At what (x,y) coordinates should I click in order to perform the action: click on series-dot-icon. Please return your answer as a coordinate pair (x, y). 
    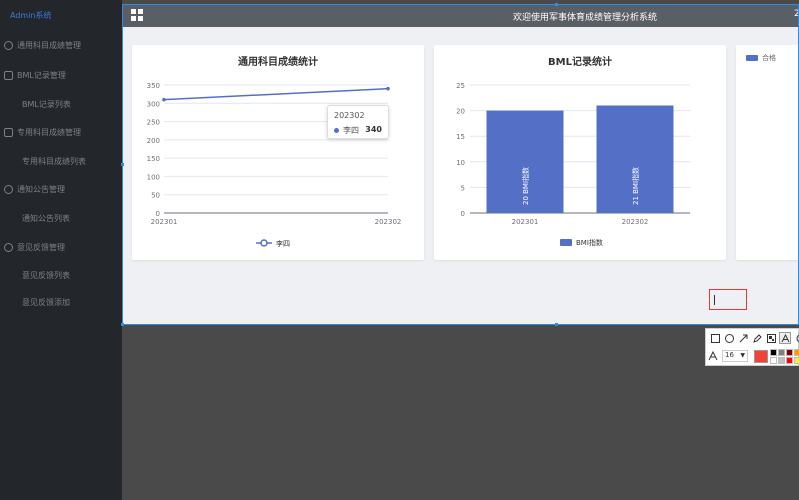
    Looking at the image, I should click on (336, 130).